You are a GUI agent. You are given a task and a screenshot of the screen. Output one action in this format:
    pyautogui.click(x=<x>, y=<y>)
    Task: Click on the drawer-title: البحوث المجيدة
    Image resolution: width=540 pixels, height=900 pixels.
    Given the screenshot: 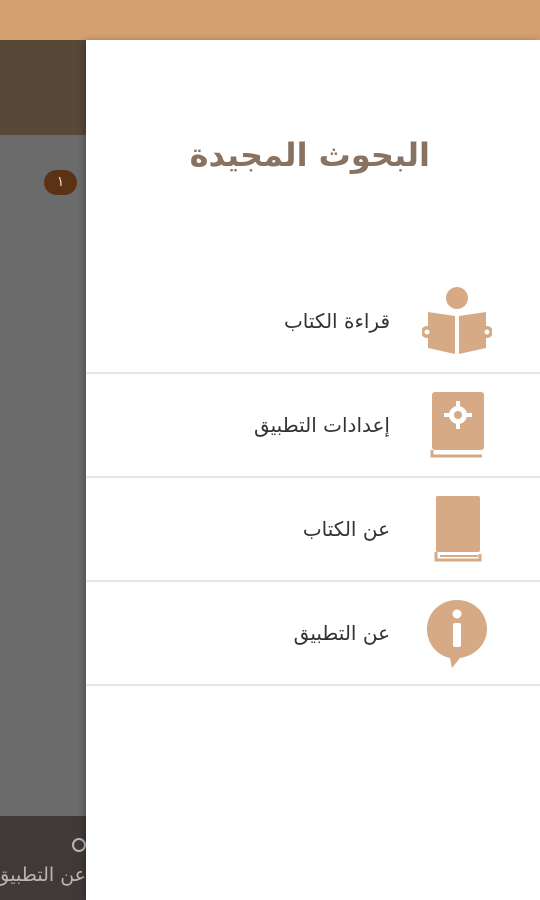 What is the action you would take?
    pyautogui.click(x=309, y=155)
    